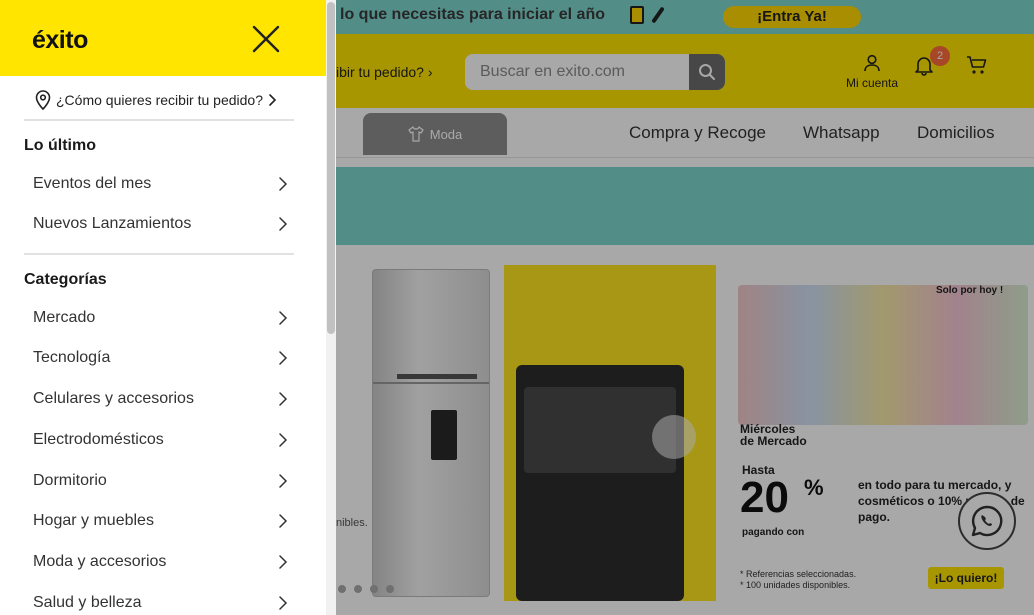  What do you see at coordinates (161, 399) in the screenshot?
I see `menu-item-celulares: Celulares y accesorios` at bounding box center [161, 399].